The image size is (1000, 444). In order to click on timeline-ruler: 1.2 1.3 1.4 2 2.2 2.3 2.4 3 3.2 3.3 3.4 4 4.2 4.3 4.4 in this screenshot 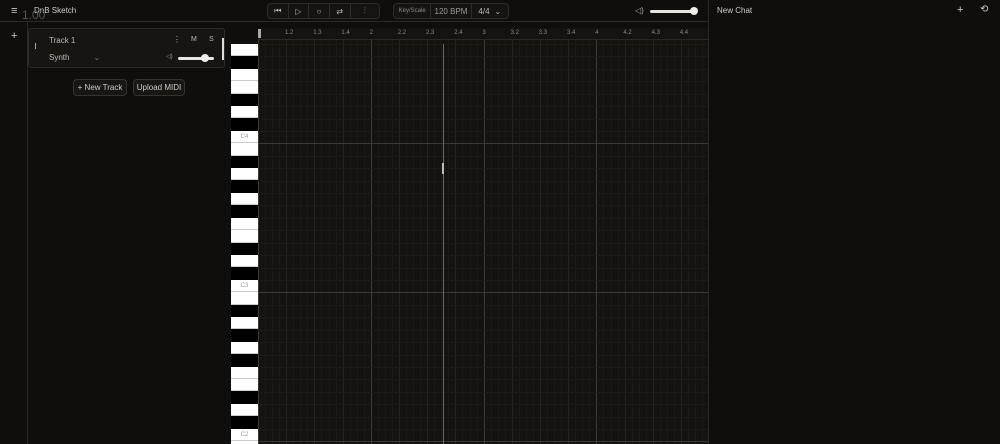, I will do `click(483, 34)`.